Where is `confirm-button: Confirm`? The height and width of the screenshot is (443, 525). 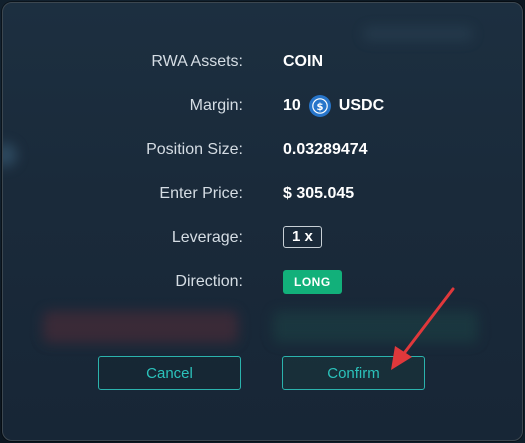 confirm-button: Confirm is located at coordinates (353, 373).